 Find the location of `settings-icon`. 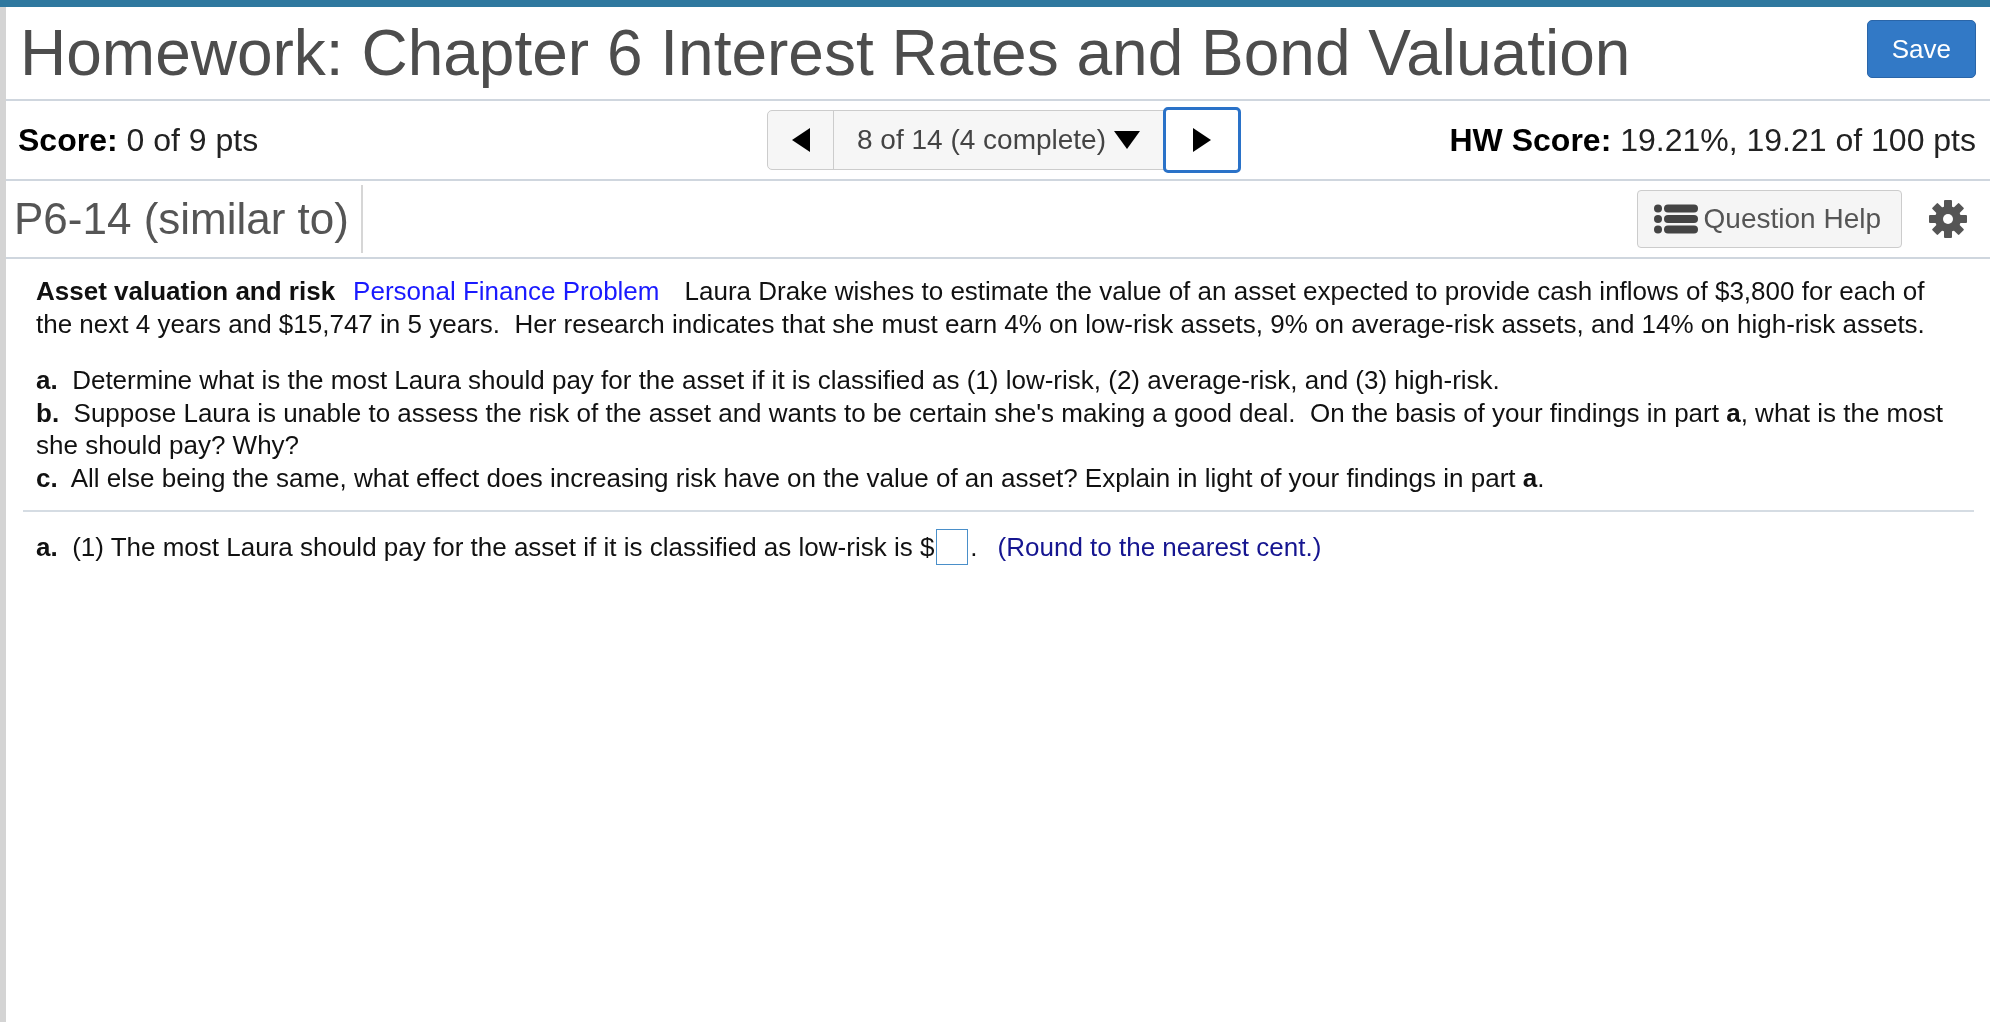

settings-icon is located at coordinates (1948, 219).